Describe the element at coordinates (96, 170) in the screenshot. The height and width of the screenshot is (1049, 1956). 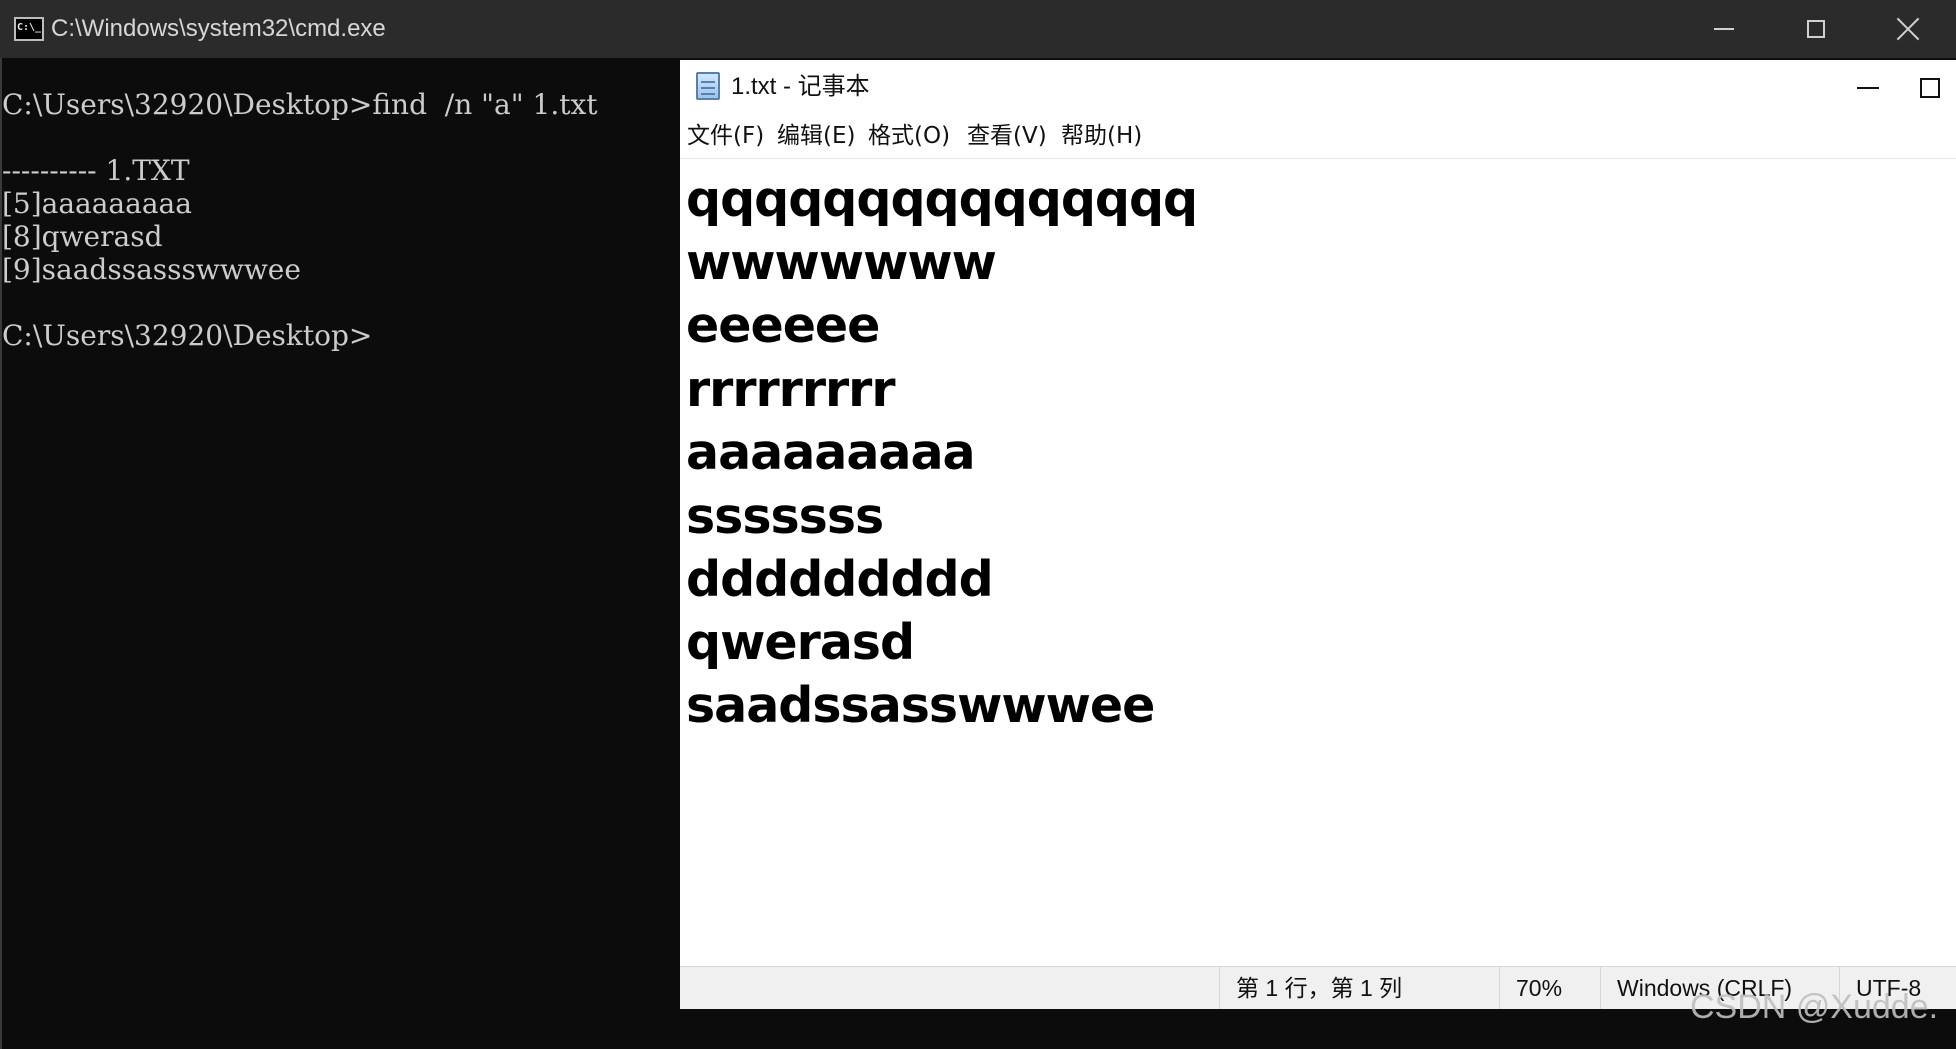
I see `console-line-file-header: ---------- 1.TXT` at that location.